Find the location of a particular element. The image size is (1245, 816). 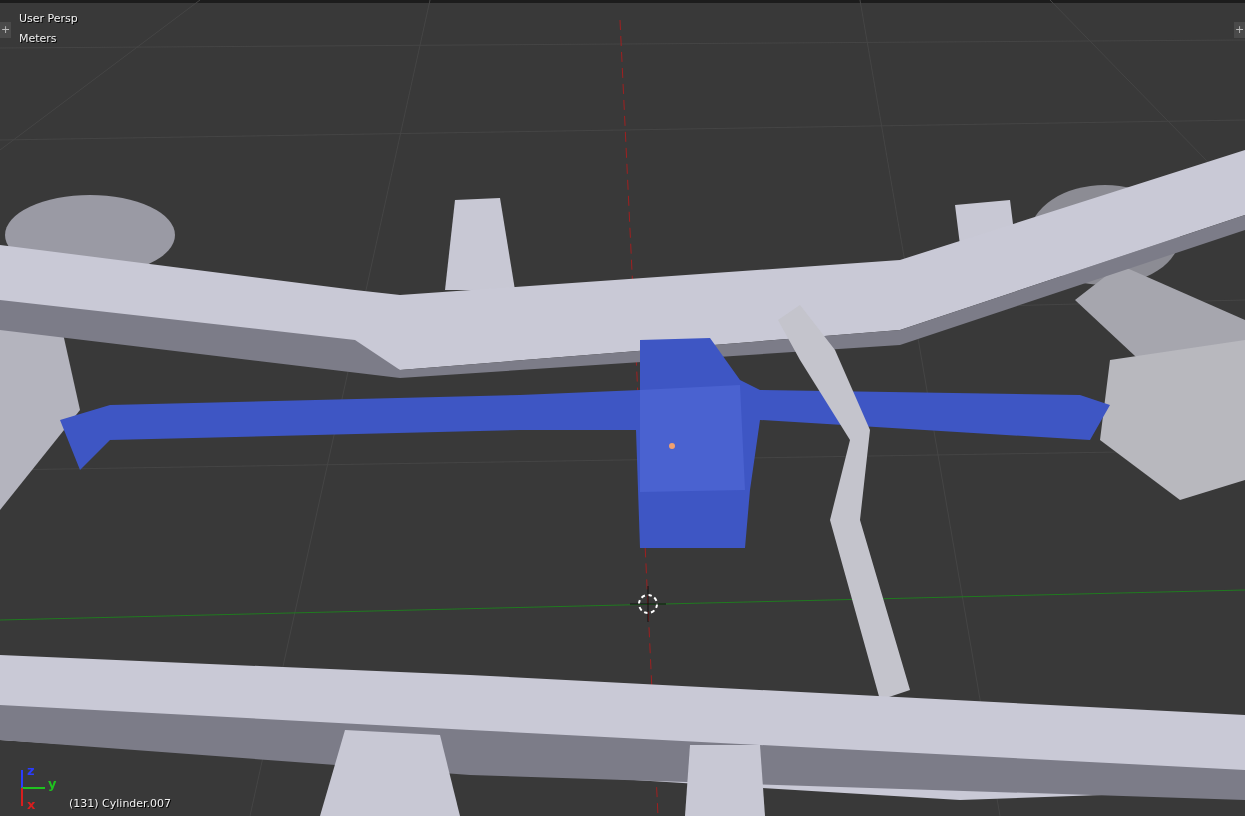

axis-label: y is located at coordinates (52, 783).